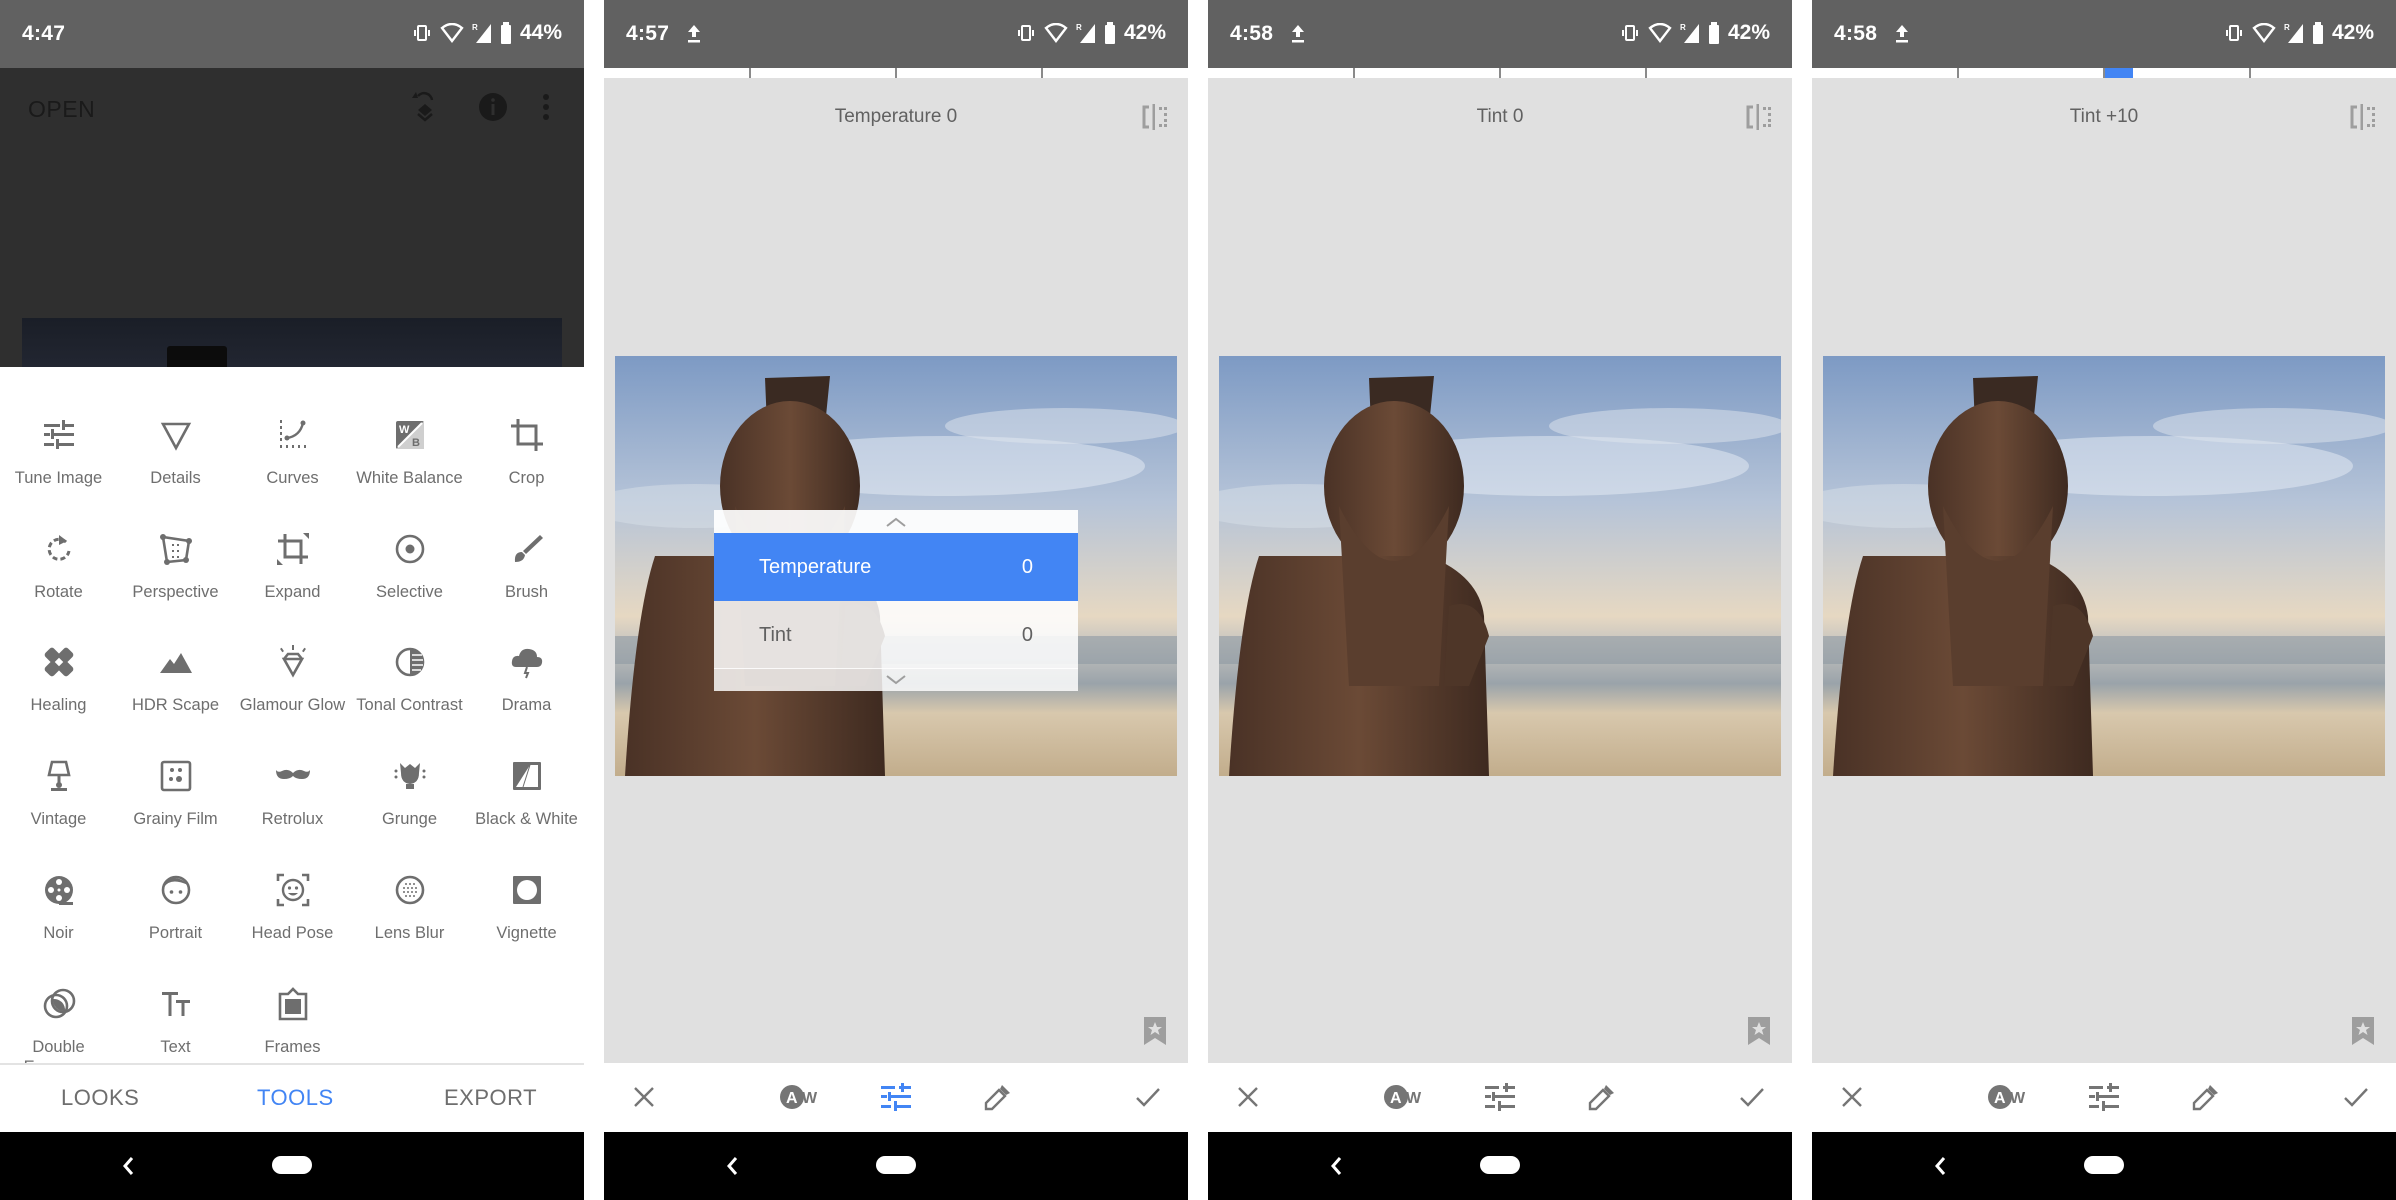 Image resolution: width=2396 pixels, height=1200 pixels. Describe the element at coordinates (526, 908) in the screenshot. I see `tool-vignette: Vignette` at that location.